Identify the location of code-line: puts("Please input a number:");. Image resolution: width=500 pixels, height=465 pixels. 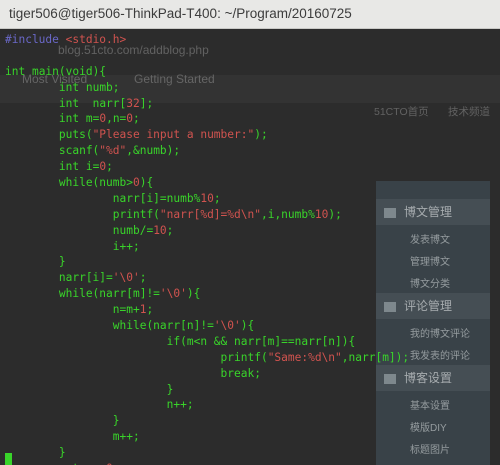
(207, 135).